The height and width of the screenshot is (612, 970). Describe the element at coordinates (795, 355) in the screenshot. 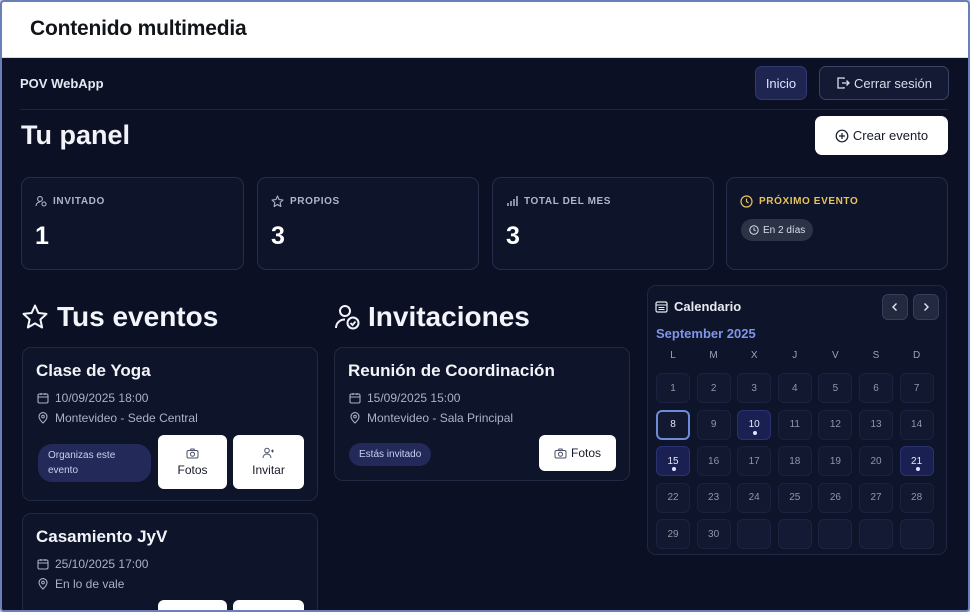

I see `weekday-label: J` at that location.